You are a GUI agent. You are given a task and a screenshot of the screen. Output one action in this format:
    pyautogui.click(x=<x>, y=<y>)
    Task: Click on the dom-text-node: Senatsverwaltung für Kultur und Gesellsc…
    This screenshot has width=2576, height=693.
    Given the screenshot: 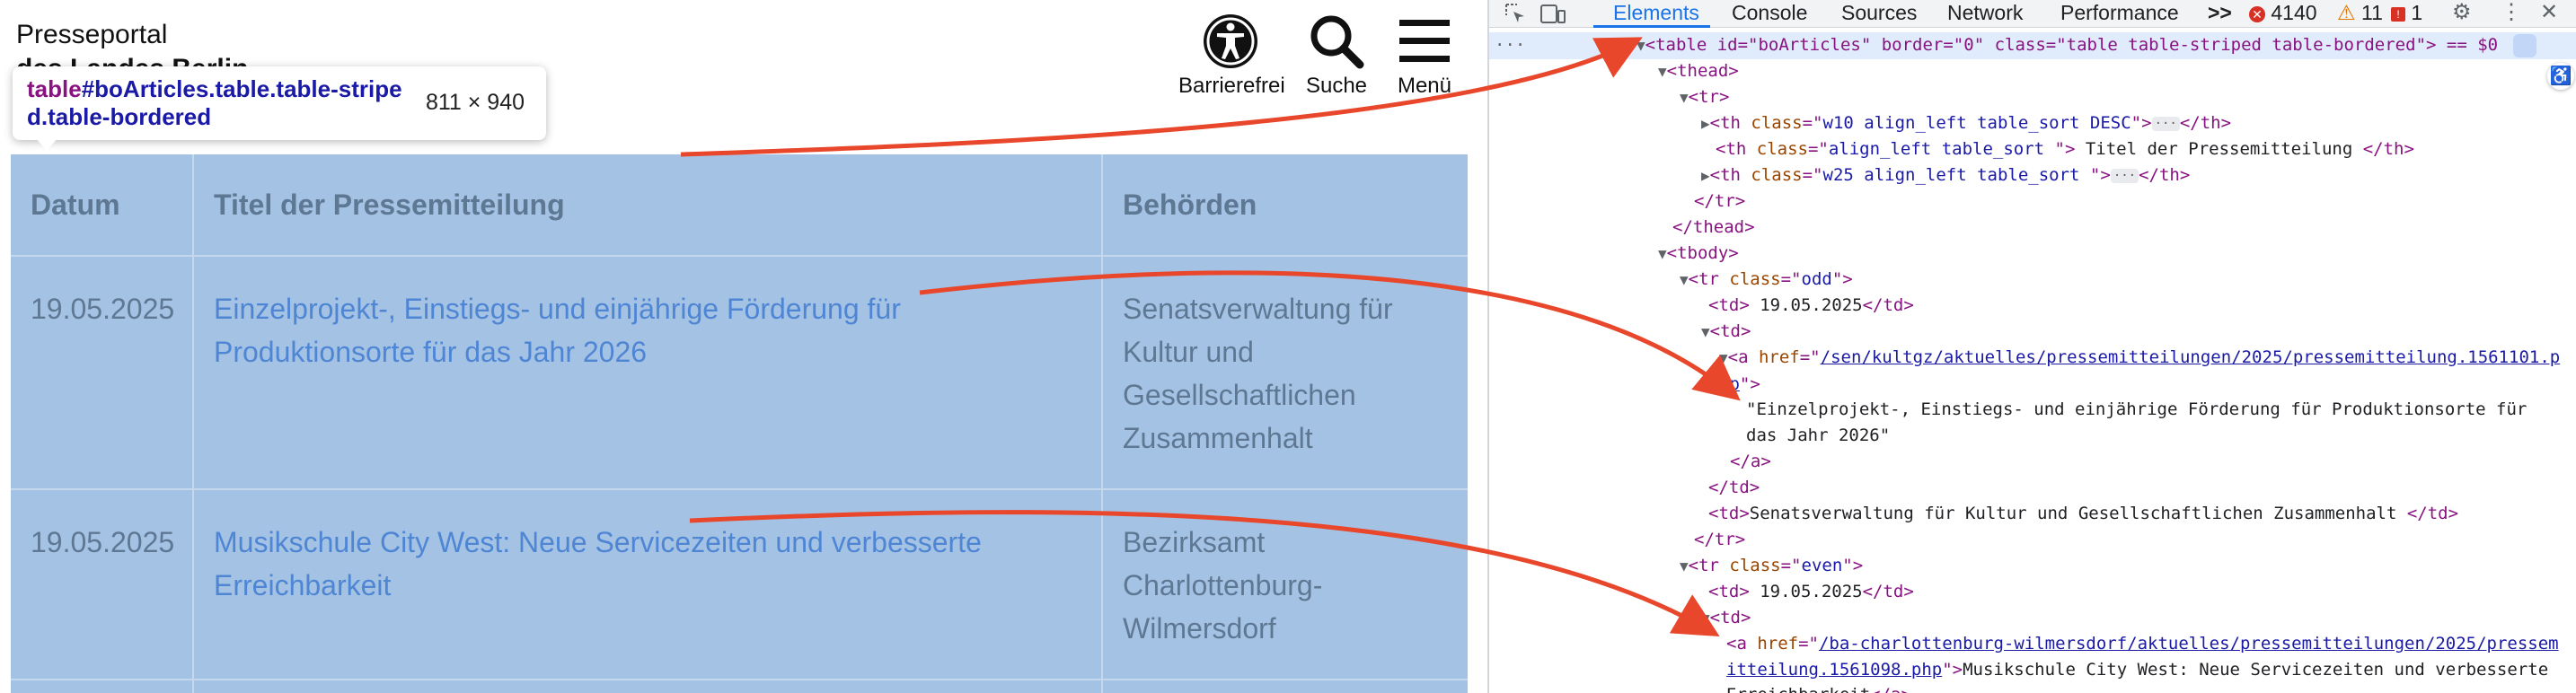 What is the action you would take?
    pyautogui.click(x=2078, y=513)
    